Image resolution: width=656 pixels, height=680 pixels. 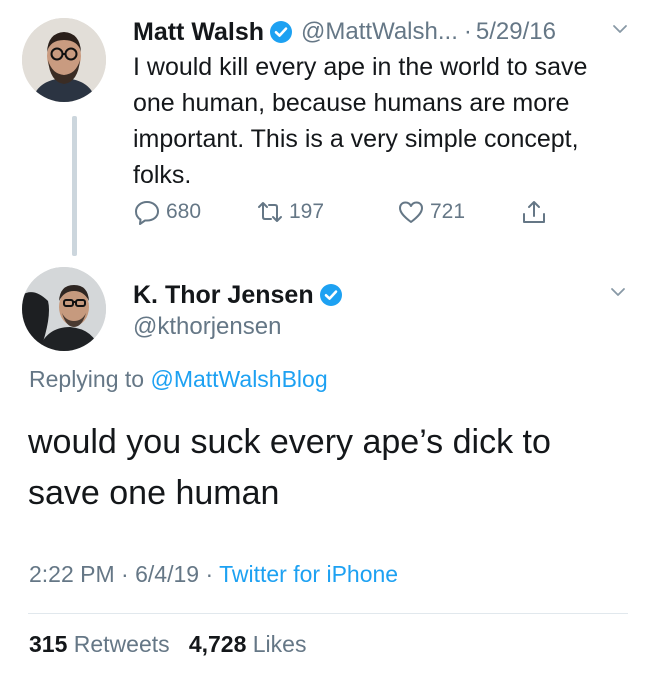 I want to click on reply-button: 680, so click(x=167, y=212).